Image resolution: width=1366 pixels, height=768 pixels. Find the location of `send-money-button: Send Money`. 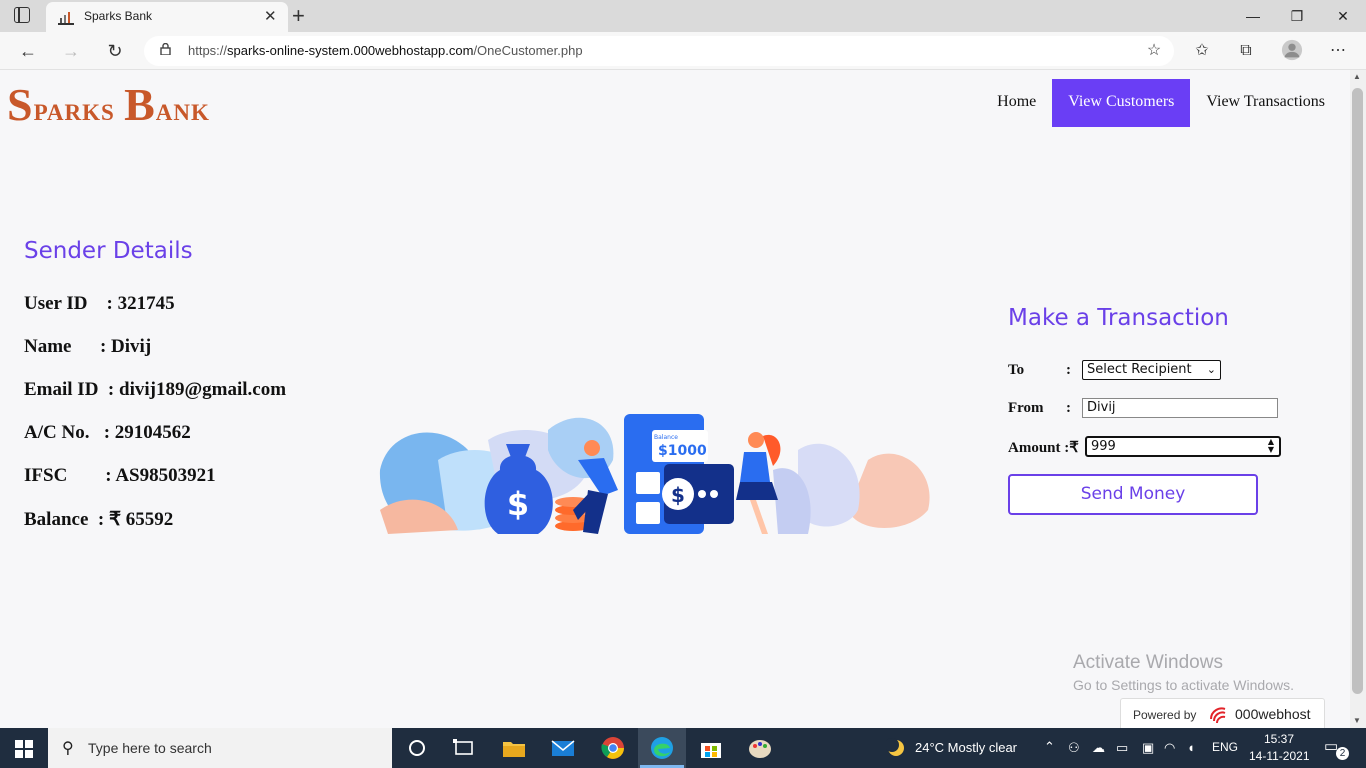

send-money-button: Send Money is located at coordinates (1133, 494).